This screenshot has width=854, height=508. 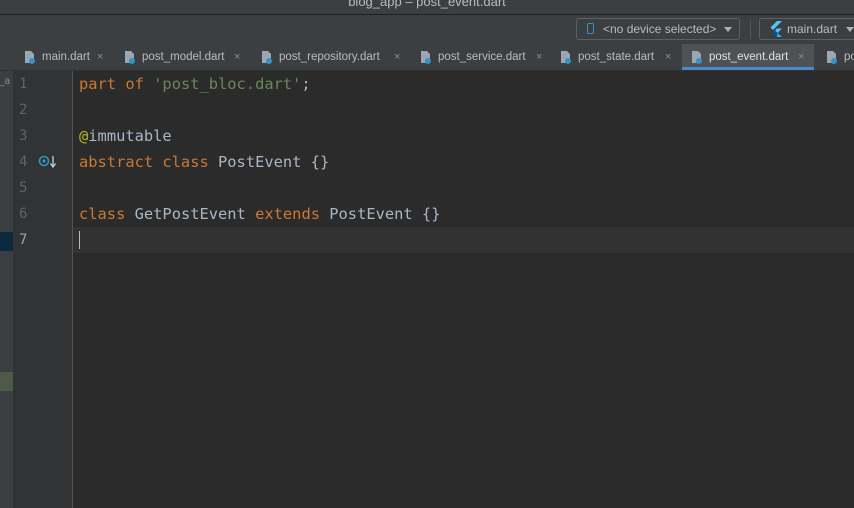 I want to click on line-number: 3, so click(x=23, y=136).